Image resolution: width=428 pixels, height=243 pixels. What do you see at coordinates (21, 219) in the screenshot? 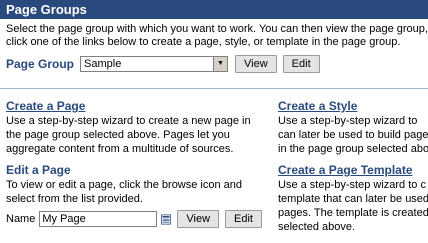
I see `name-label: Name` at bounding box center [21, 219].